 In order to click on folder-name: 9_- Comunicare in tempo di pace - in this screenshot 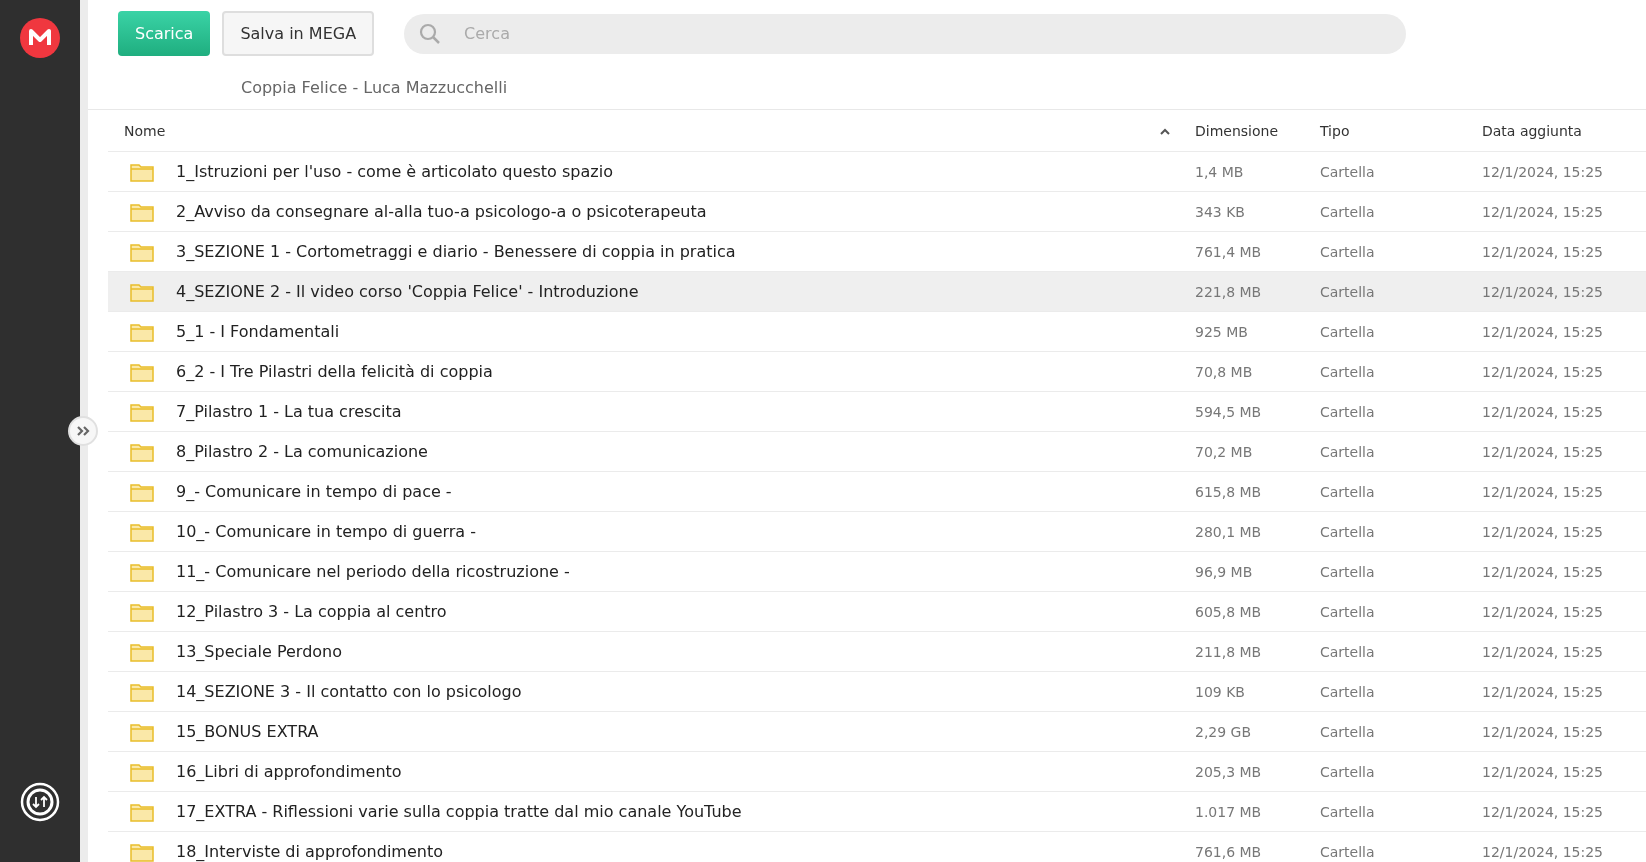, I will do `click(314, 491)`.